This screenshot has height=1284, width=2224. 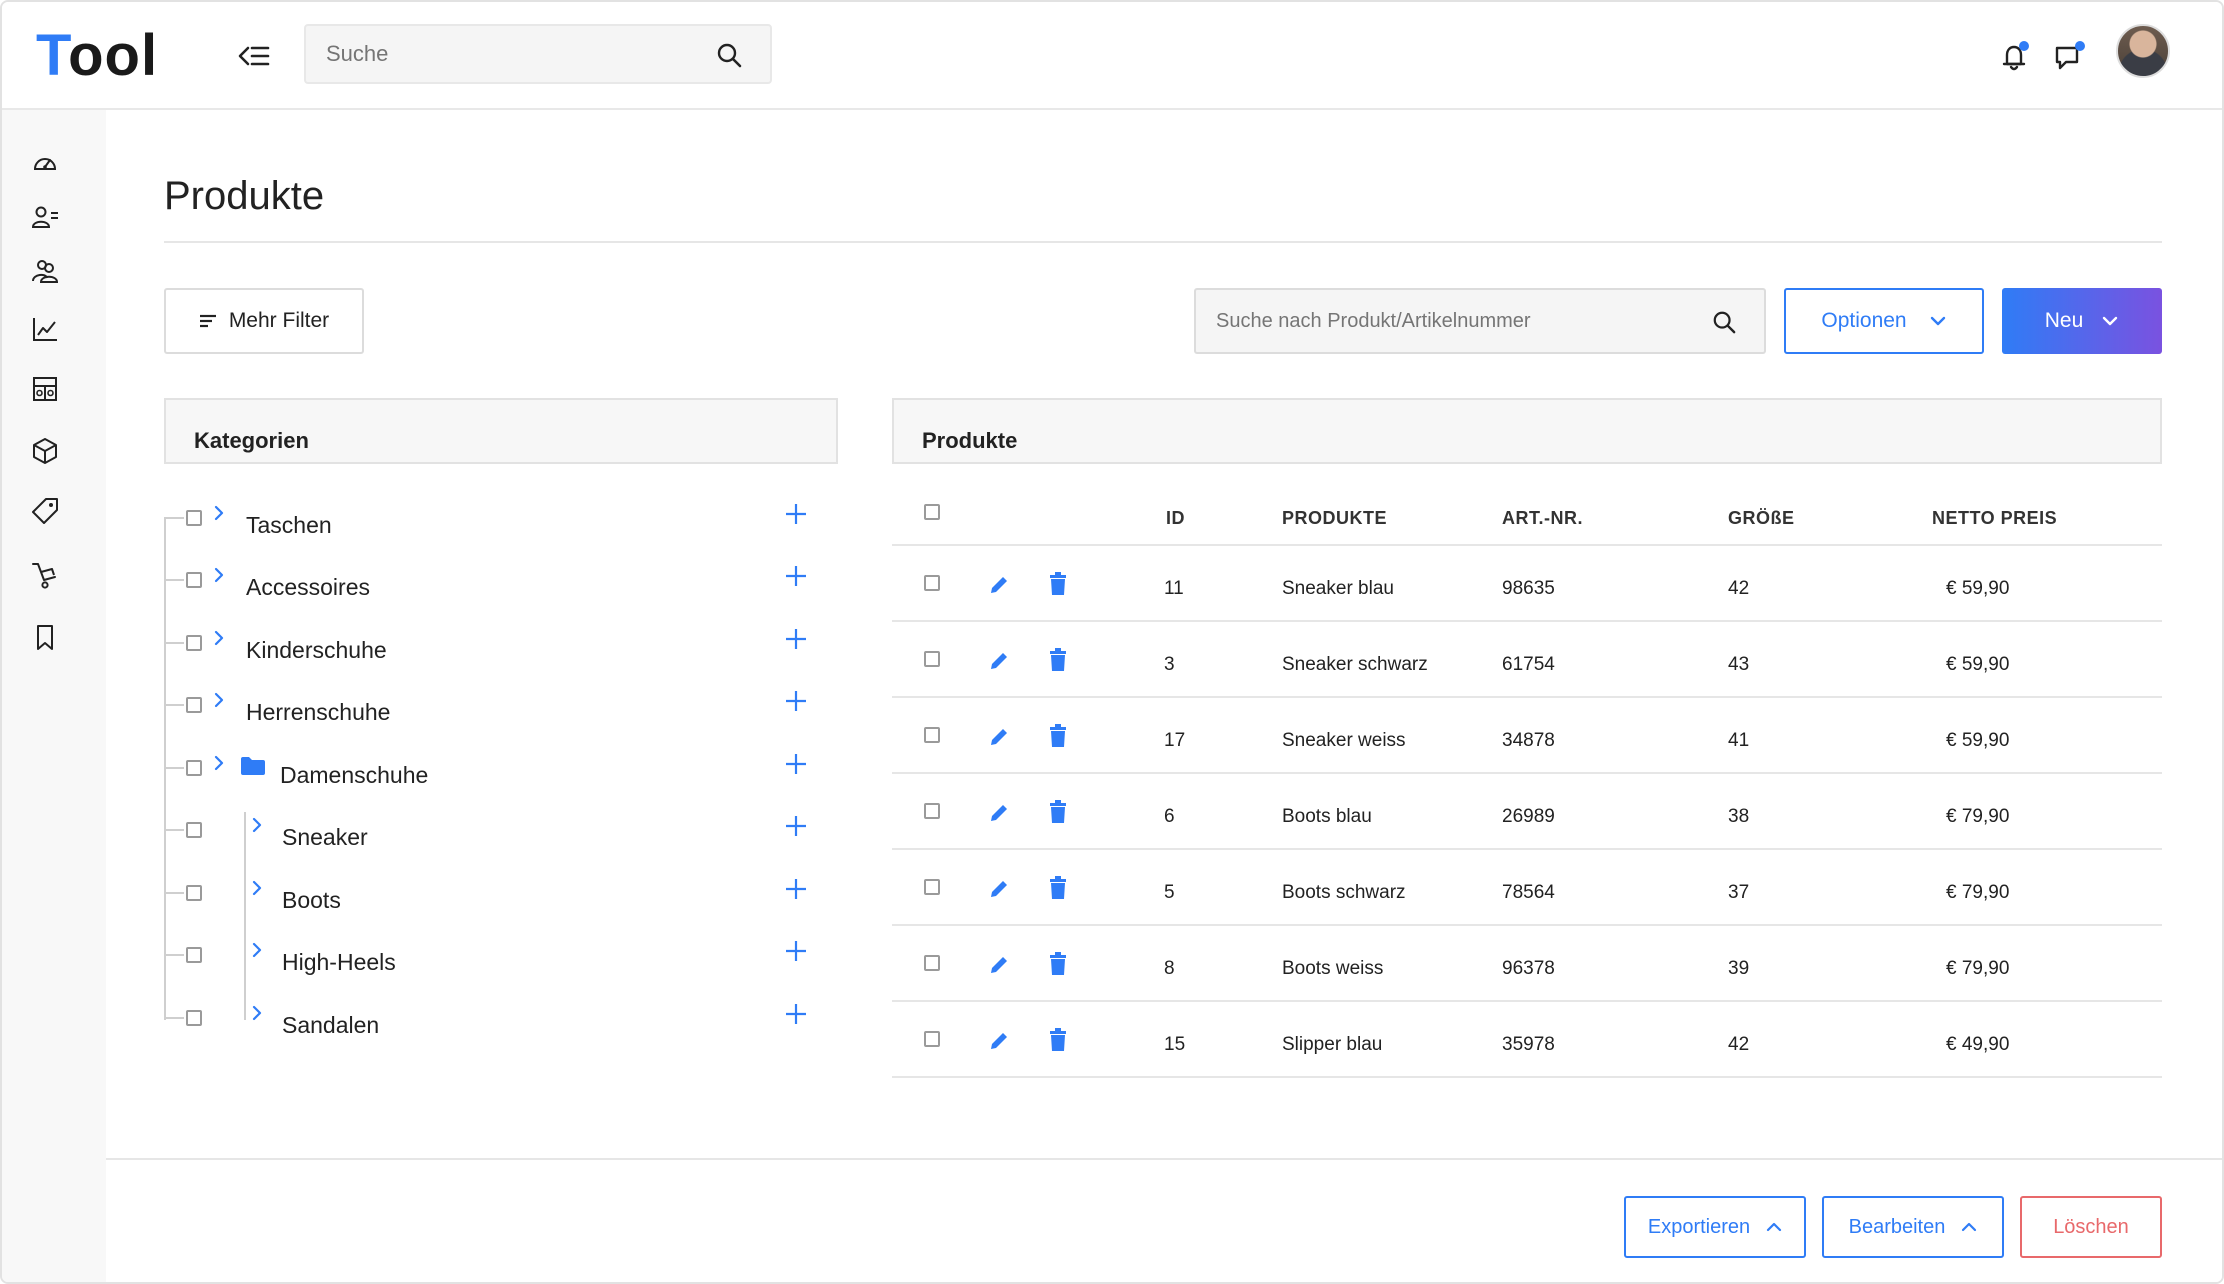 What do you see at coordinates (2015, 59) in the screenshot?
I see `bell-icon` at bounding box center [2015, 59].